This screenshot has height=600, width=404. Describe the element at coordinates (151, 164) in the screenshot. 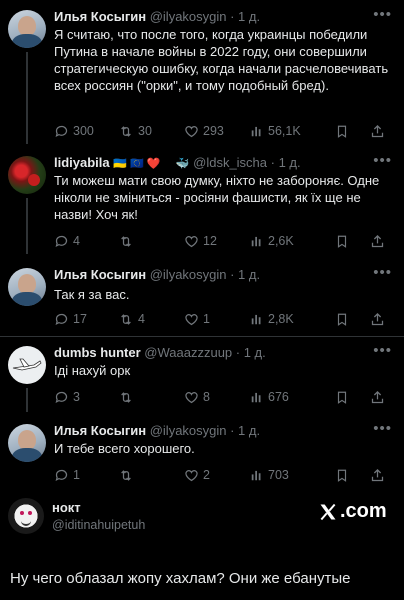

I see `name-emojis: 🇺🇦 🇪🇺 ❤️ ✌ 🐳` at that location.